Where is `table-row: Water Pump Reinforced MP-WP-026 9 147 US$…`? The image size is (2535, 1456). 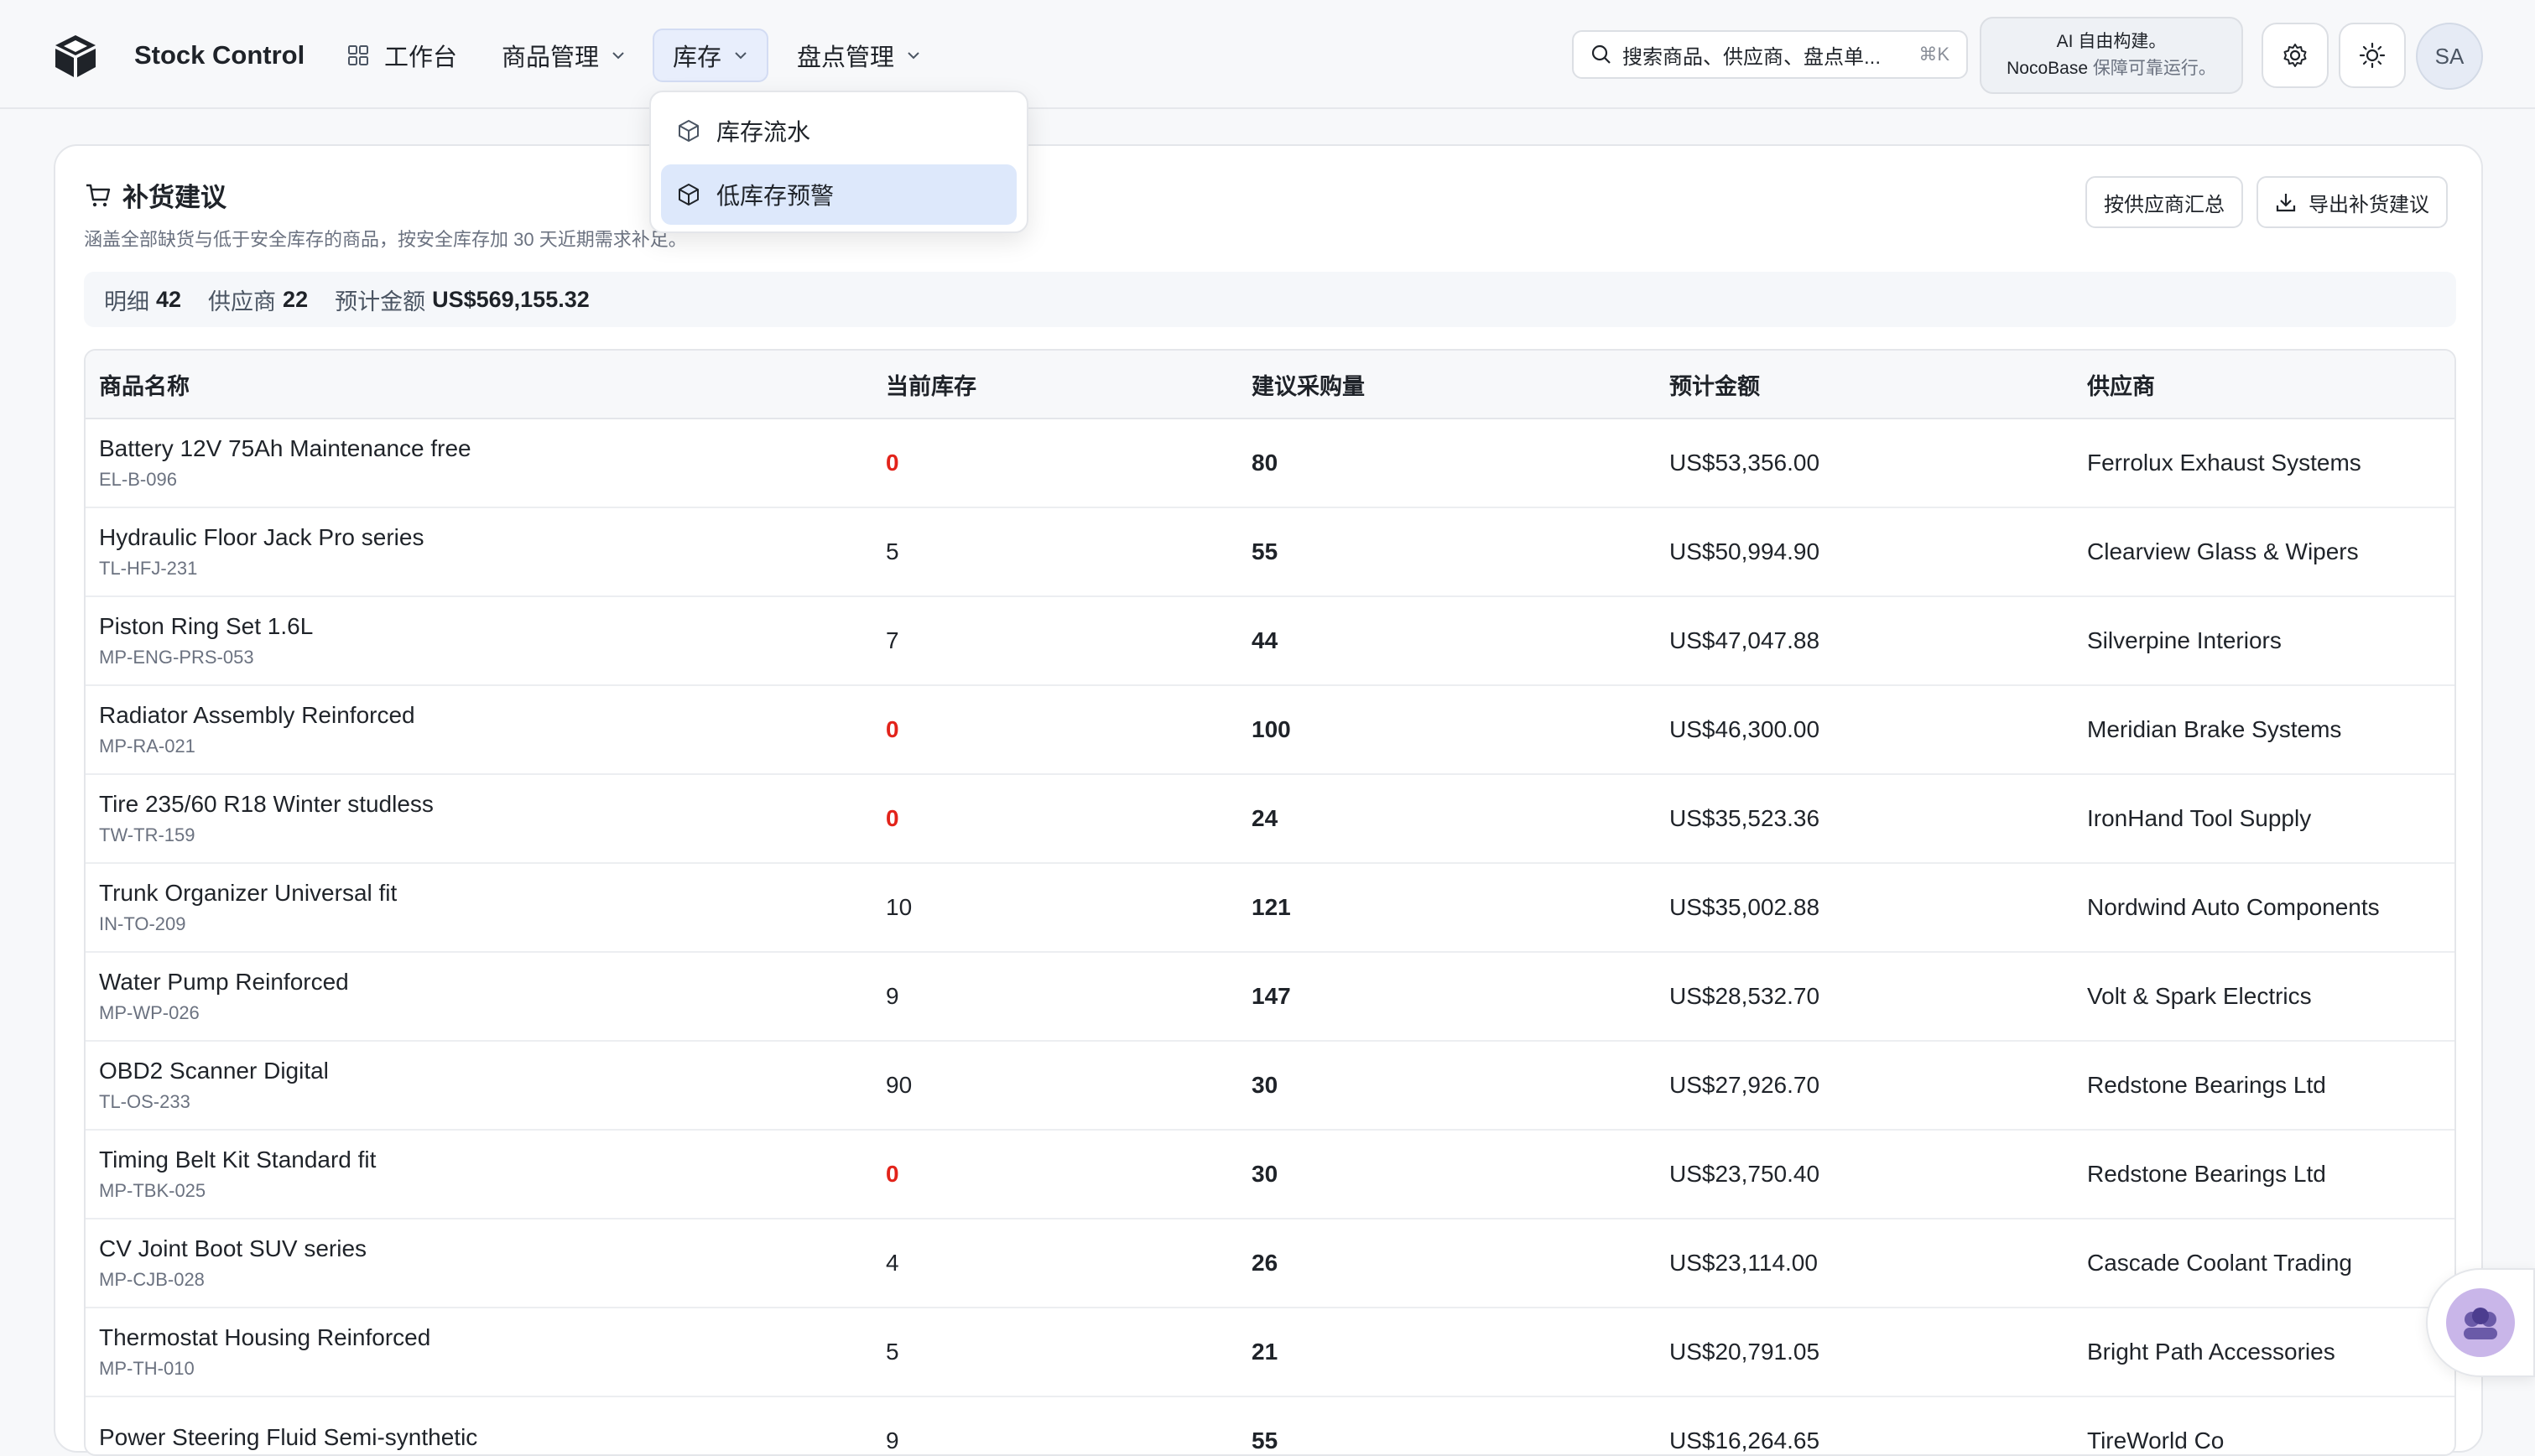
table-row: Water Pump Reinforced MP-WP-026 9 147 US$… is located at coordinates (1270, 997).